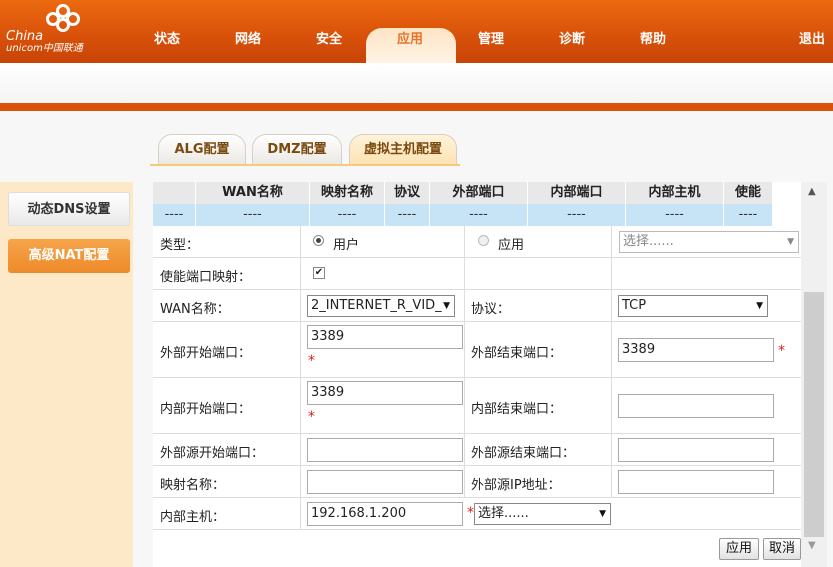  I want to click on apply-button: 应用, so click(739, 549).